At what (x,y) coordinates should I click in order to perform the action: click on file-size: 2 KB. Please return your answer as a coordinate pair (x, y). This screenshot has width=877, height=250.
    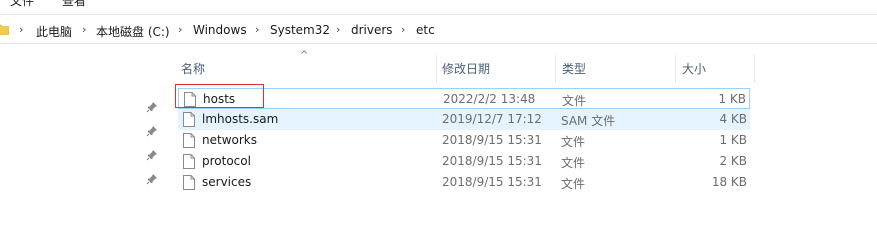
    Looking at the image, I should click on (733, 161).